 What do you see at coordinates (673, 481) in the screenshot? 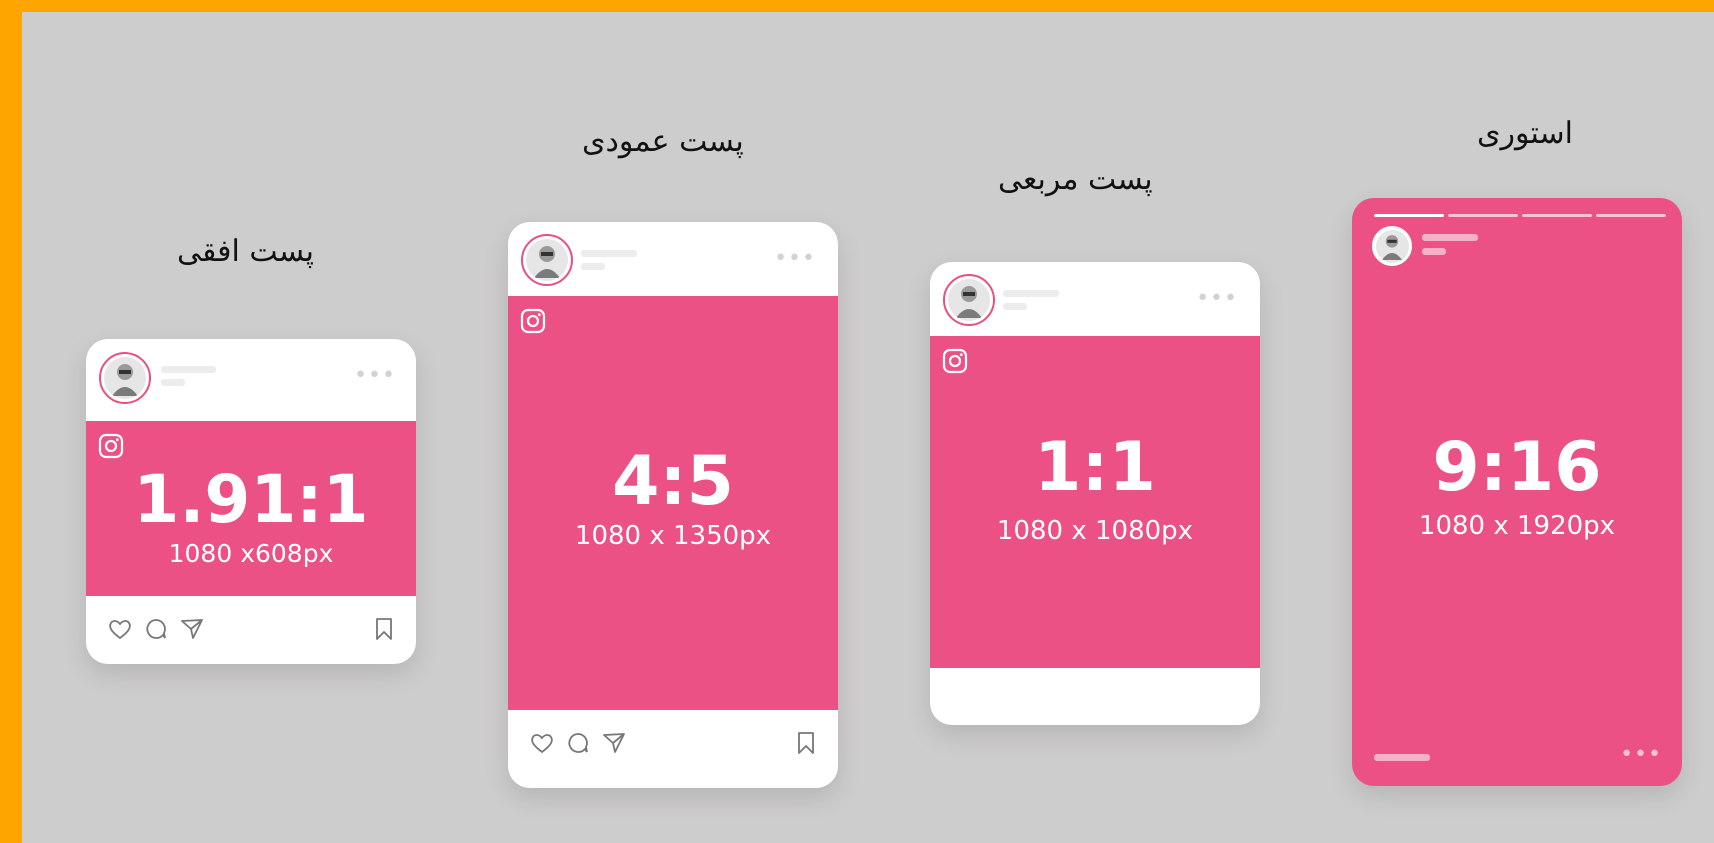
I see `ratio-label: 4:5` at bounding box center [673, 481].